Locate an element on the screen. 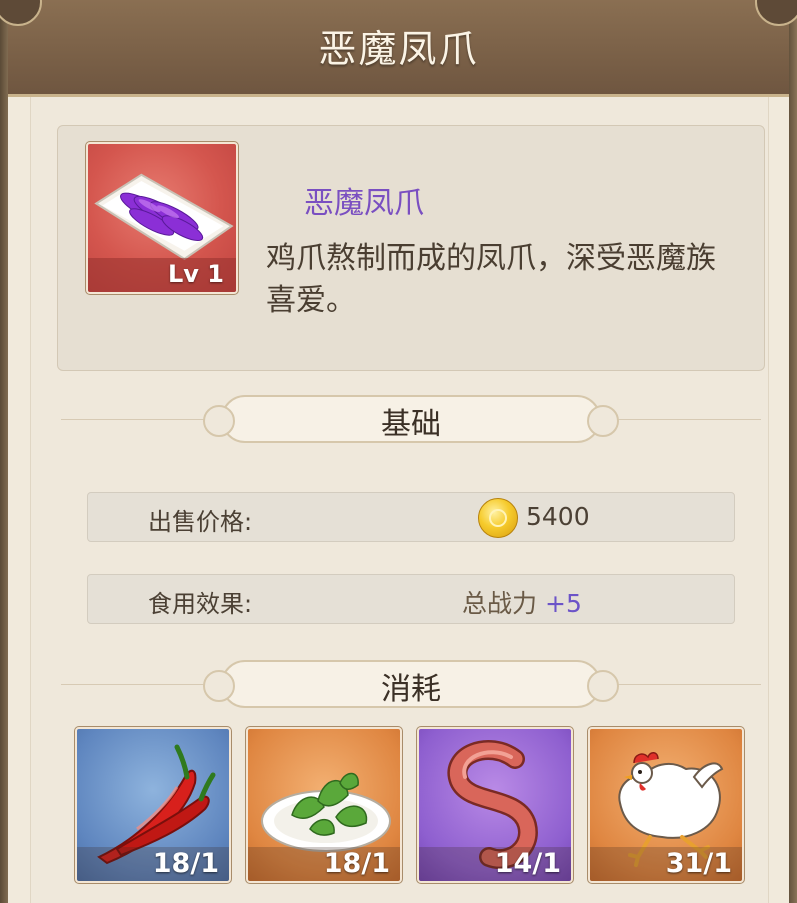 The image size is (797, 903). section-header-basic: 基础 is located at coordinates (411, 420).